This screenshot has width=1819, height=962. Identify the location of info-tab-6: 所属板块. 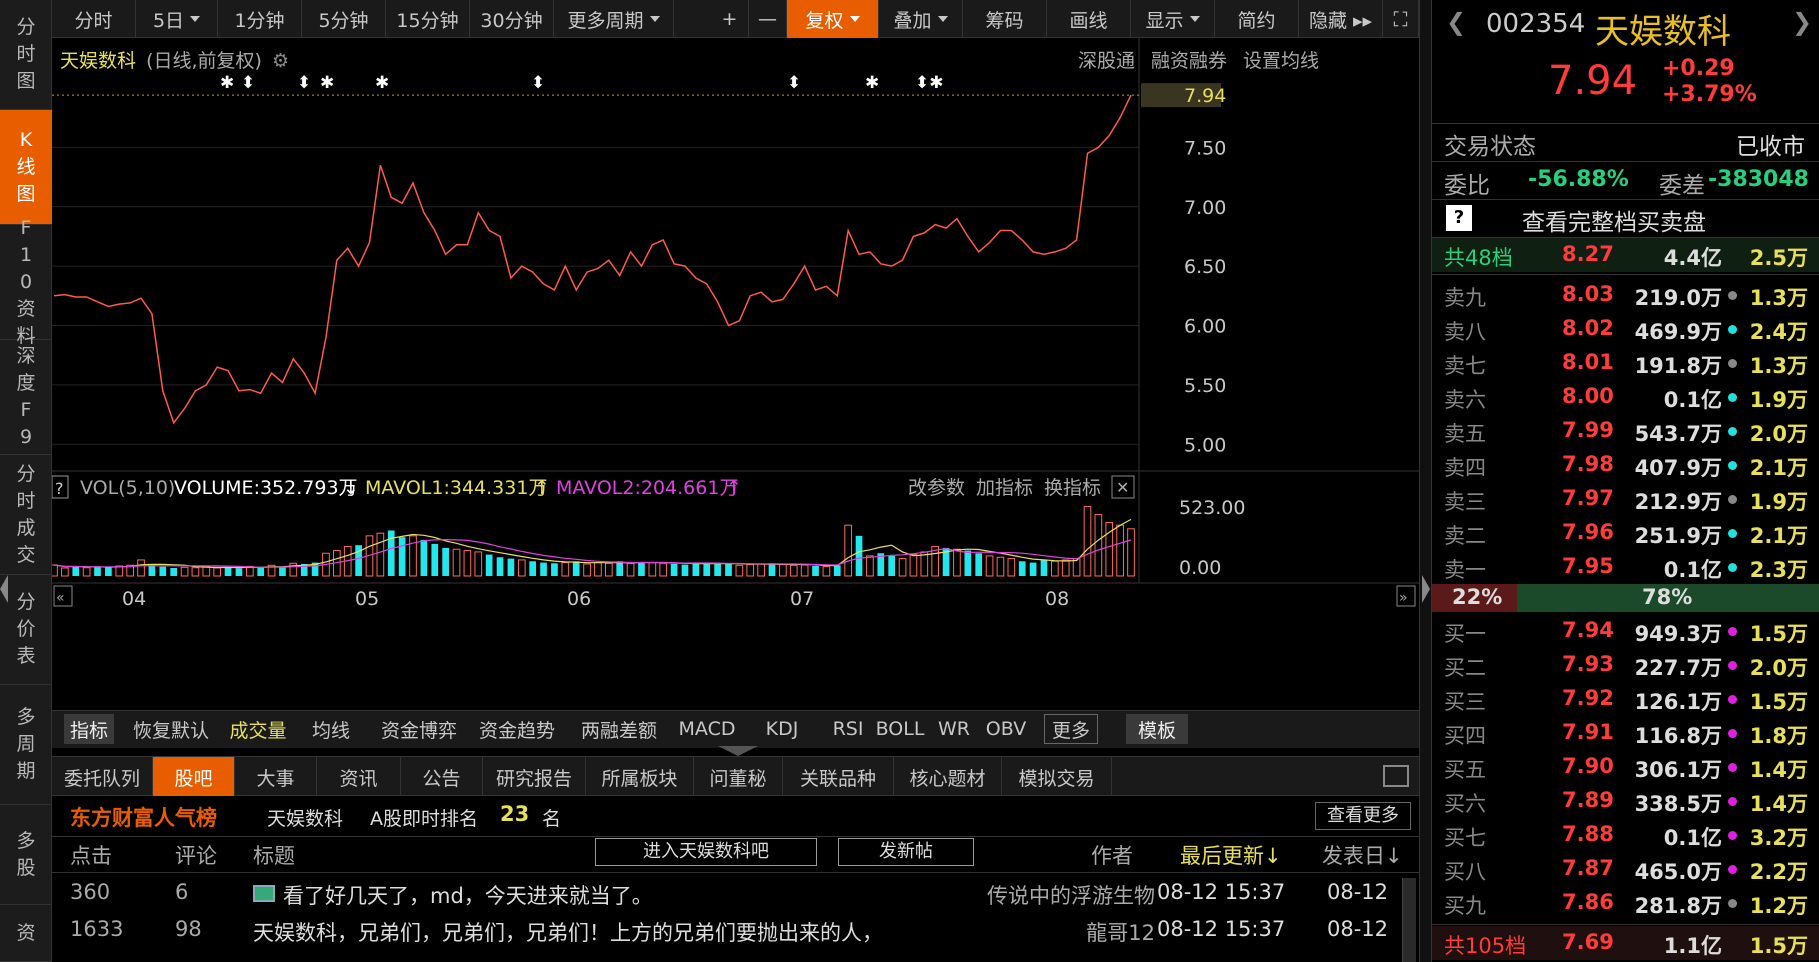
(640, 777).